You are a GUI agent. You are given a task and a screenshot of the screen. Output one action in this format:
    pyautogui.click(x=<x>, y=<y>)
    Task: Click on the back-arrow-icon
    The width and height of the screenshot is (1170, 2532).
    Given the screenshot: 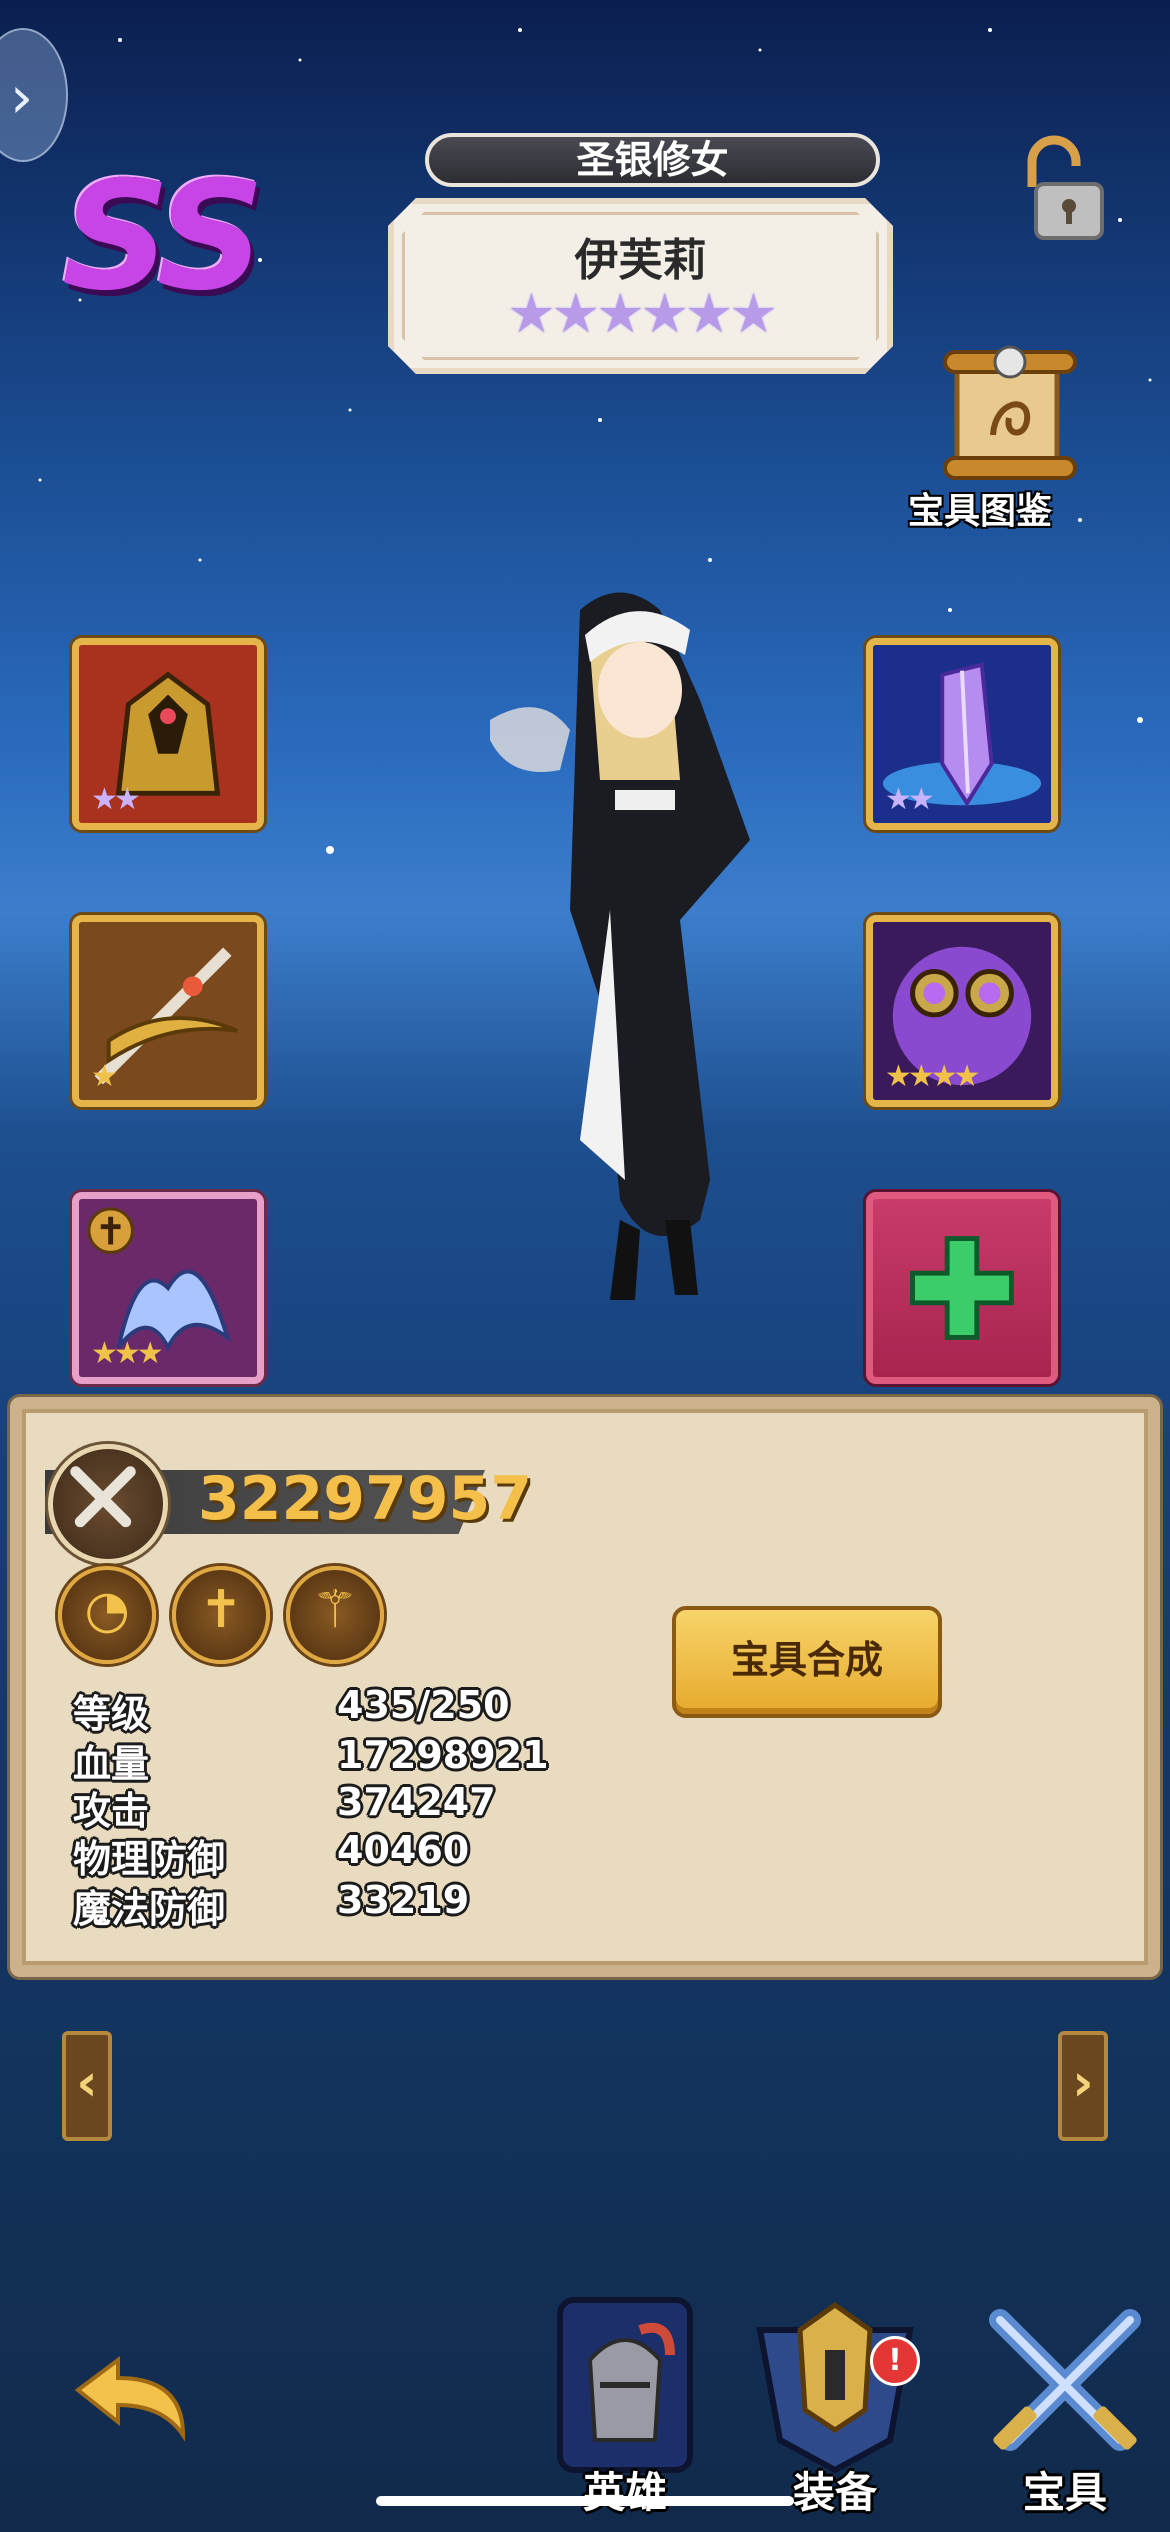 What is the action you would take?
    pyautogui.click(x=133, y=2400)
    